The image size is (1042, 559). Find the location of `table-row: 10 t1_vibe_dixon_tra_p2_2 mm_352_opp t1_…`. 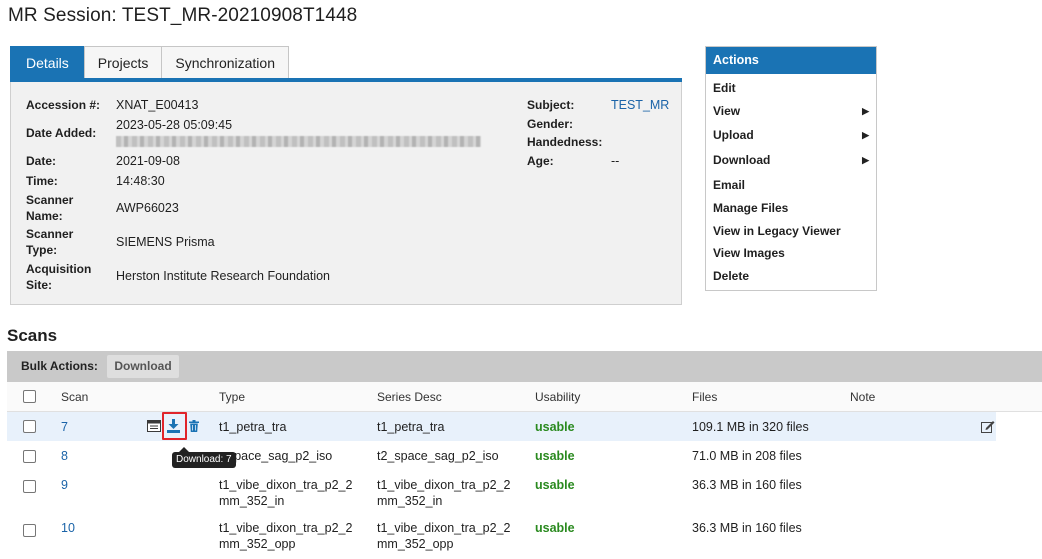

table-row: 10 t1_vibe_dixon_tra_p2_2 mm_352_opp t1_… is located at coordinates (524, 536).